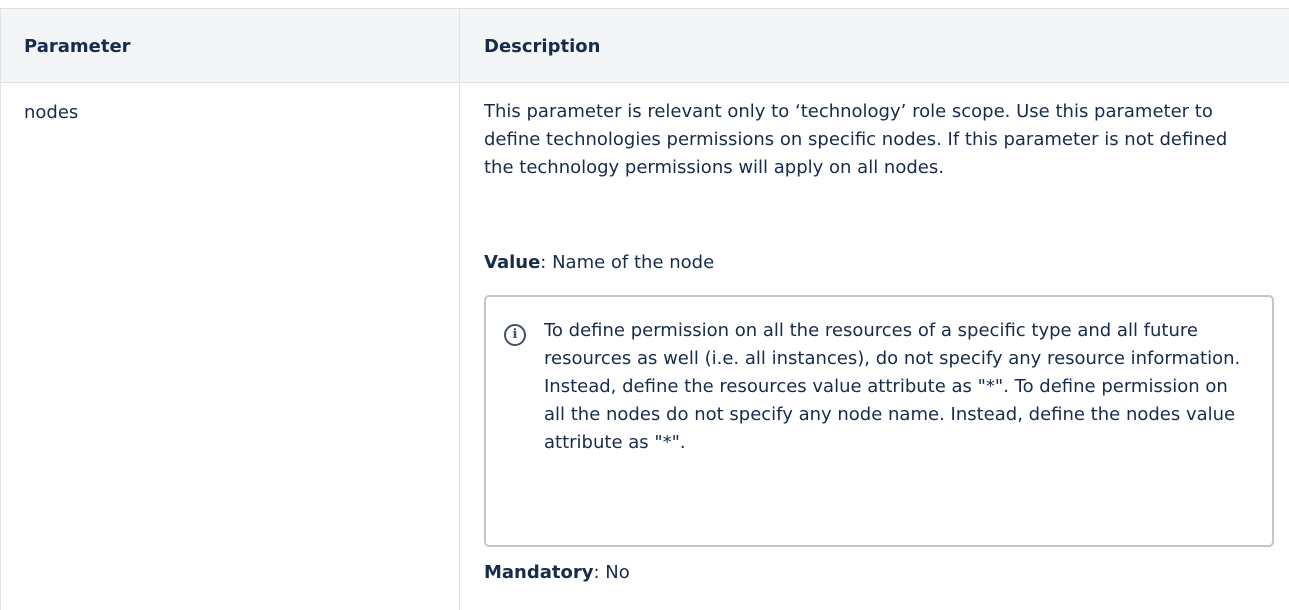 Image resolution: width=1289 pixels, height=610 pixels. Describe the element at coordinates (459, 309) in the screenshot. I see `column-divider` at that location.